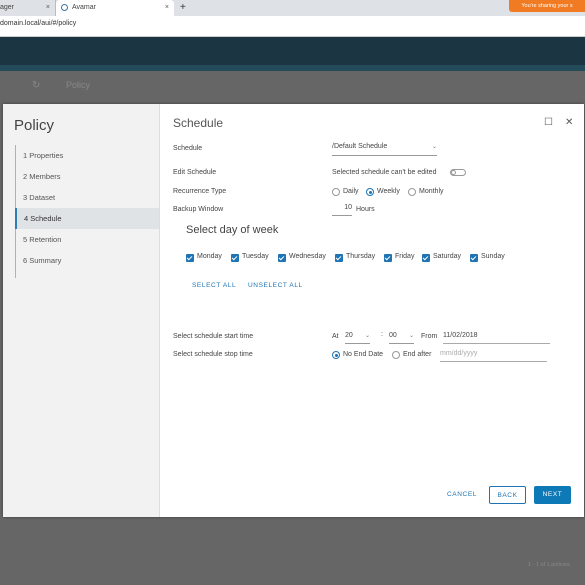 The width and height of the screenshot is (585, 585). What do you see at coordinates (335, 336) in the screenshot?
I see `start-at-label: At` at bounding box center [335, 336].